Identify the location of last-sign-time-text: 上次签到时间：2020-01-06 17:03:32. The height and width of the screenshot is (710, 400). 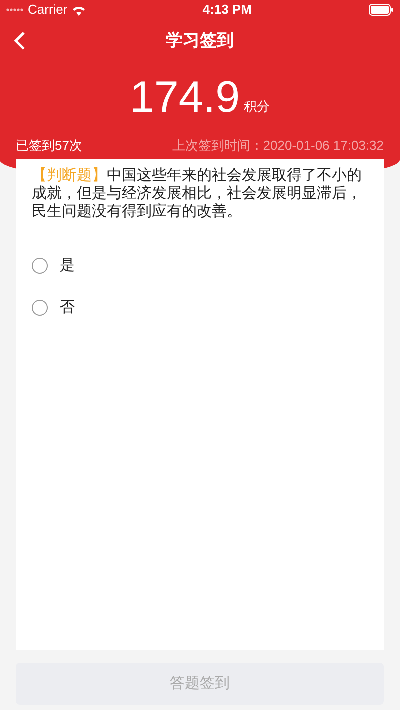
(278, 146).